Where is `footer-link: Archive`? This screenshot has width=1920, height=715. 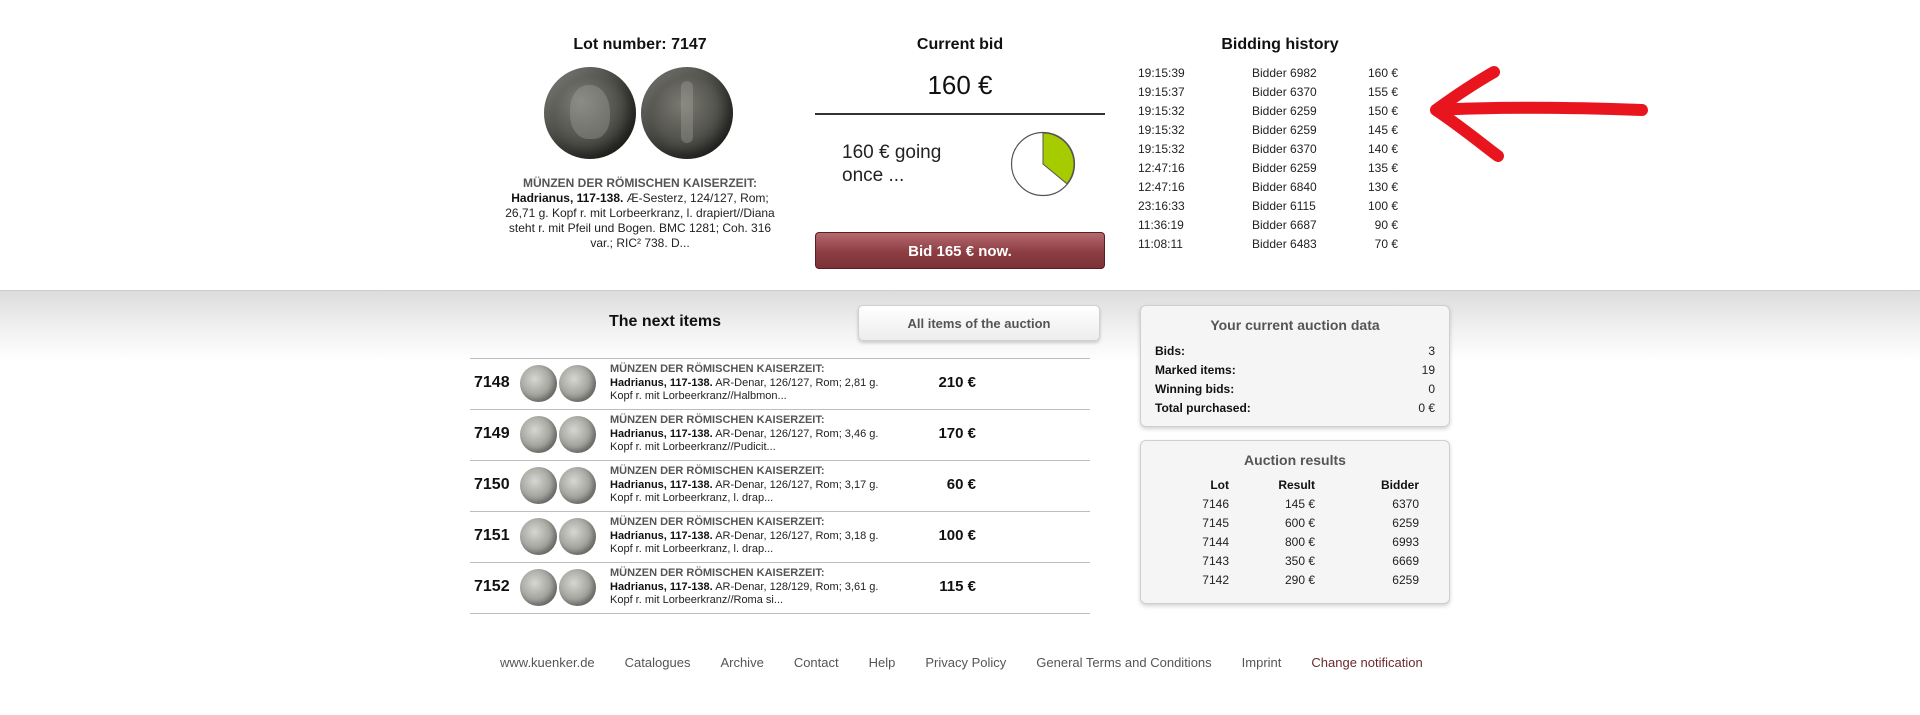
footer-link: Archive is located at coordinates (741, 662).